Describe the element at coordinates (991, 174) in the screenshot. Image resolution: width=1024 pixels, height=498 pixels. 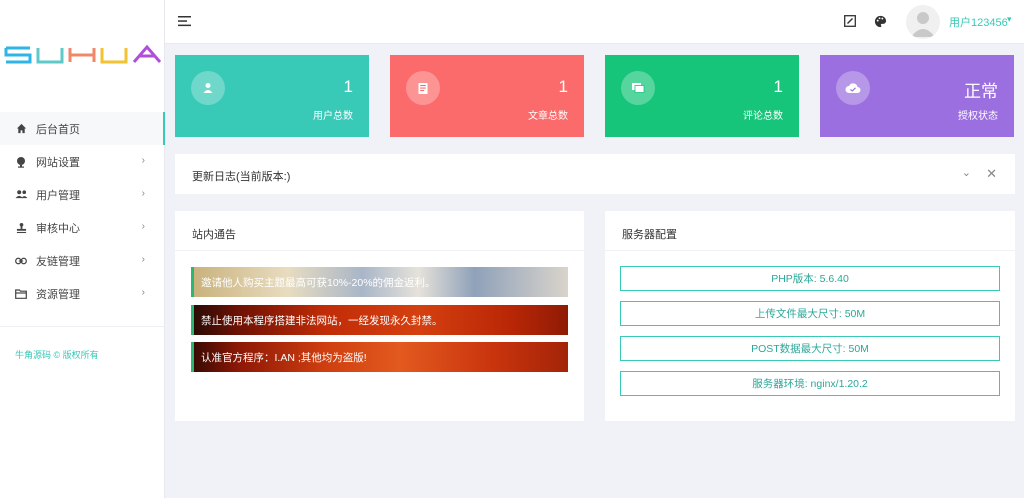
I see `close-icon: ✕` at that location.